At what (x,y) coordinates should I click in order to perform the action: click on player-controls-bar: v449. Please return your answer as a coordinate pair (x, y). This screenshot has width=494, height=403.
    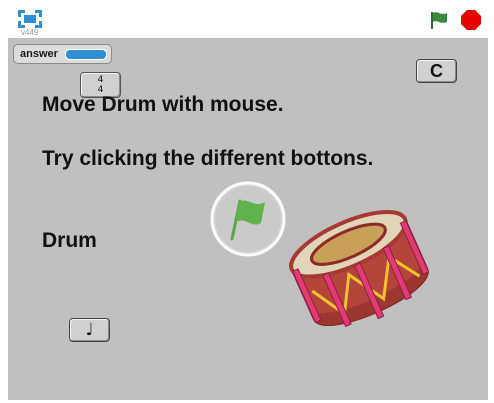
    Looking at the image, I should click on (247, 19).